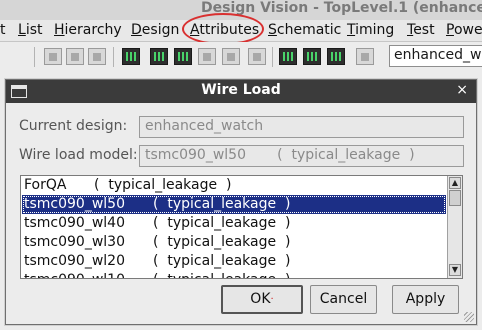 This screenshot has height=330, width=482. Describe the element at coordinates (73, 126) in the screenshot. I see `current-design-label: Current design:` at that location.